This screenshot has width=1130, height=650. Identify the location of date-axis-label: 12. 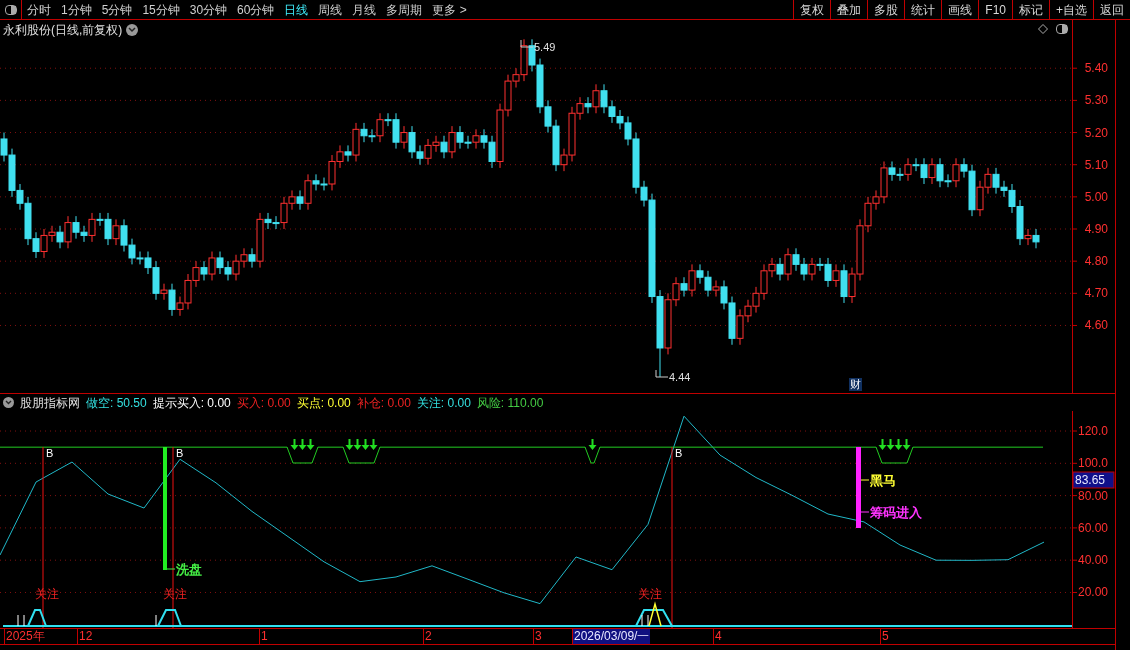
(85, 636).